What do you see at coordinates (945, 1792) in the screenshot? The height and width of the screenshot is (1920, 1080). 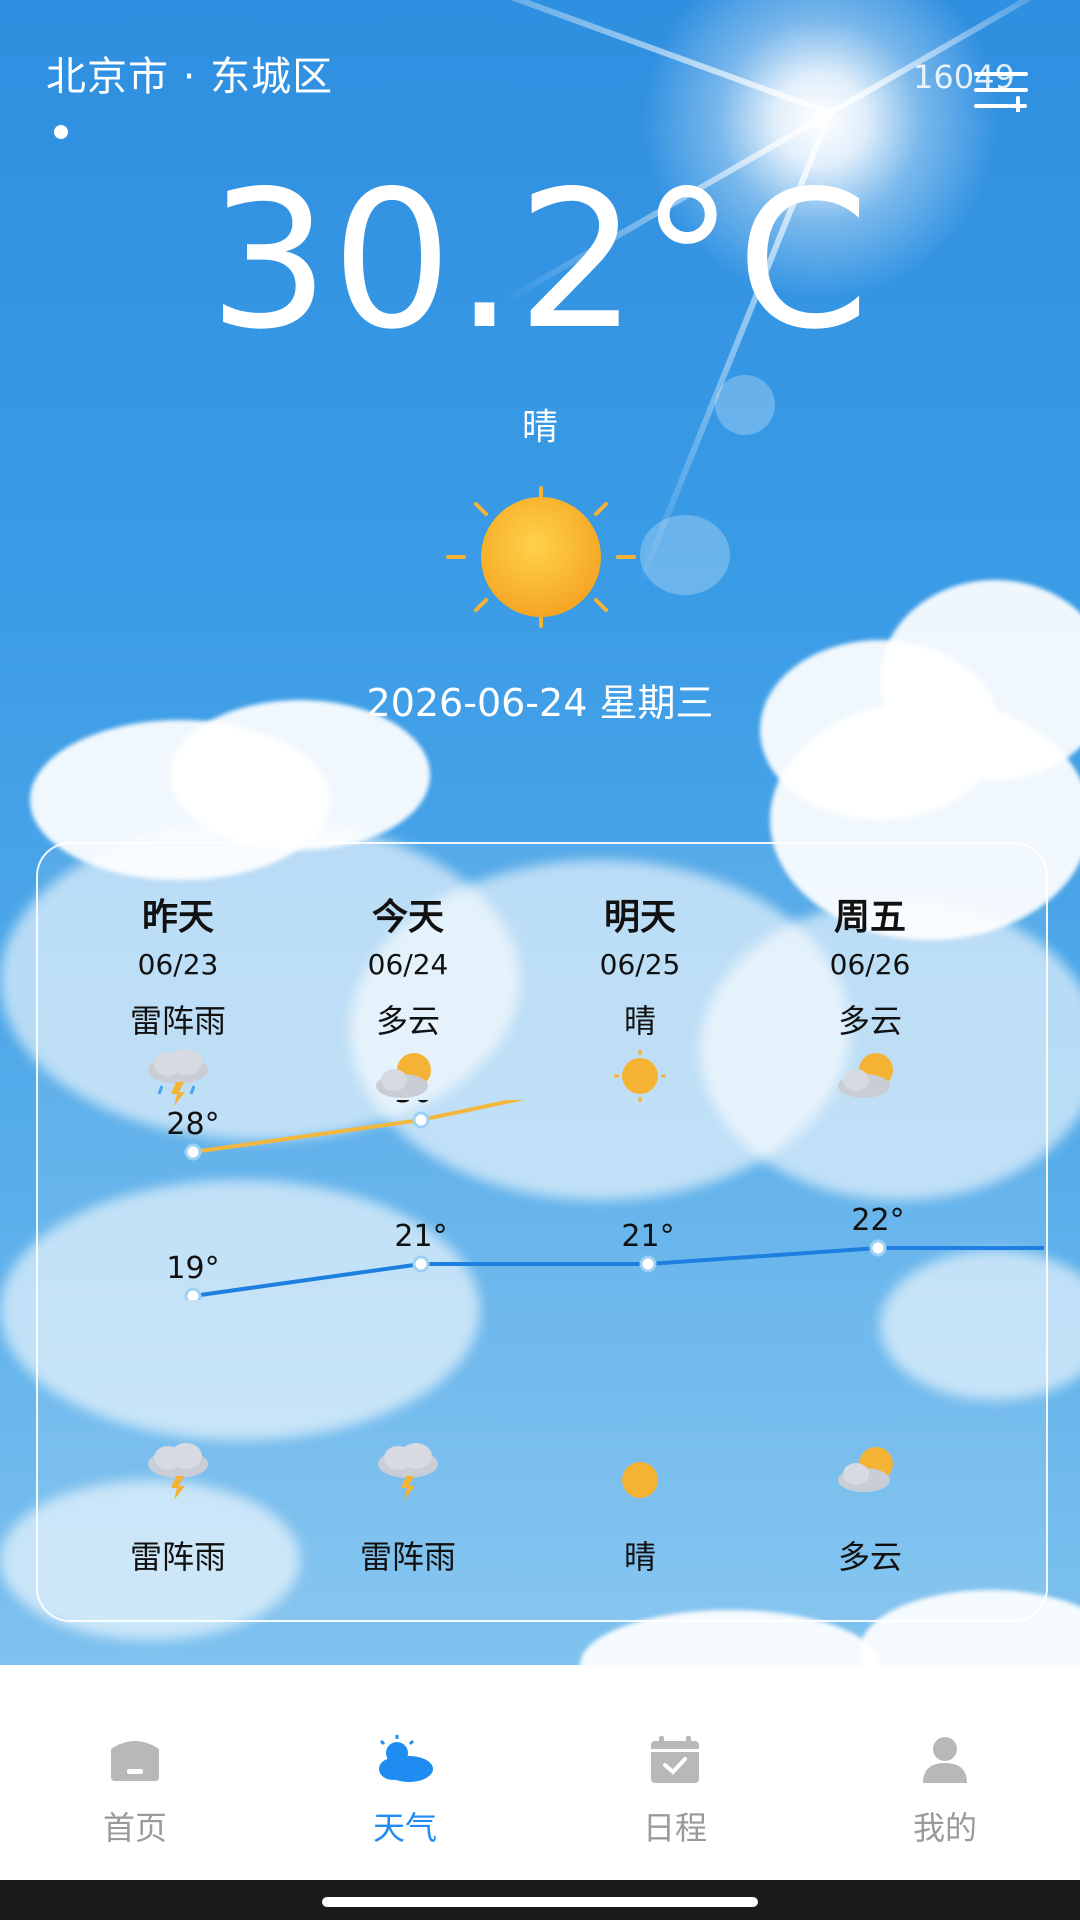 I see `nav-item-profile: 我的` at bounding box center [945, 1792].